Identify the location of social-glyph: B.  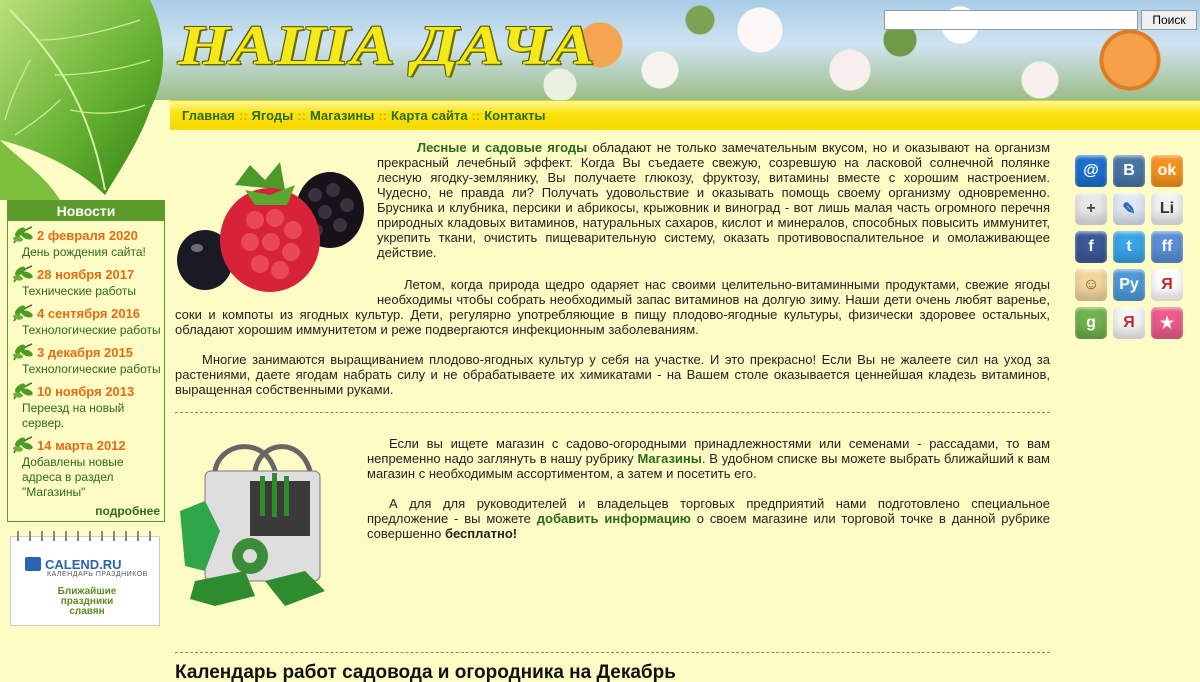
(1129, 170).